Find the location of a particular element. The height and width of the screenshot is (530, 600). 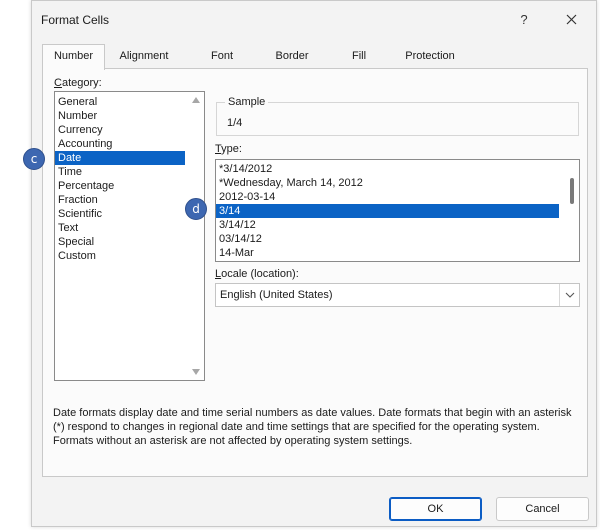

list-item: Percentage is located at coordinates (120, 186).